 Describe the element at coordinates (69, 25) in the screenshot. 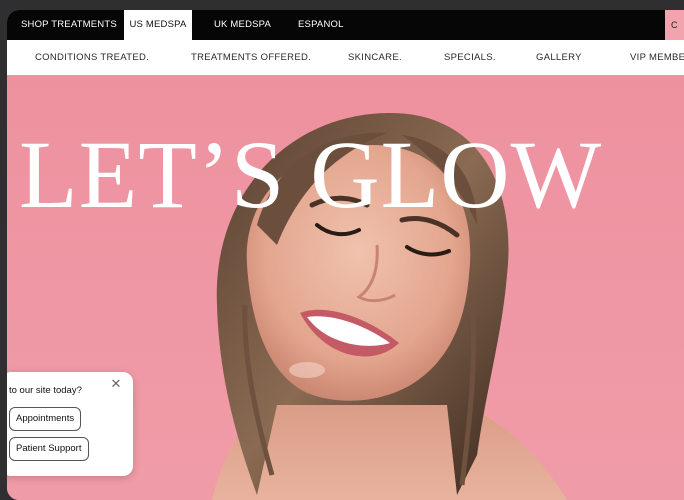

I see `tab-shop-treatments: SHOP TREATMENTS` at that location.